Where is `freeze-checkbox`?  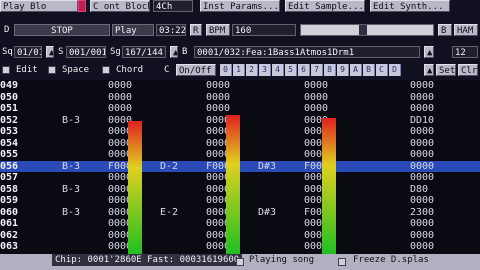
freeze-checkbox is located at coordinates (342, 262).